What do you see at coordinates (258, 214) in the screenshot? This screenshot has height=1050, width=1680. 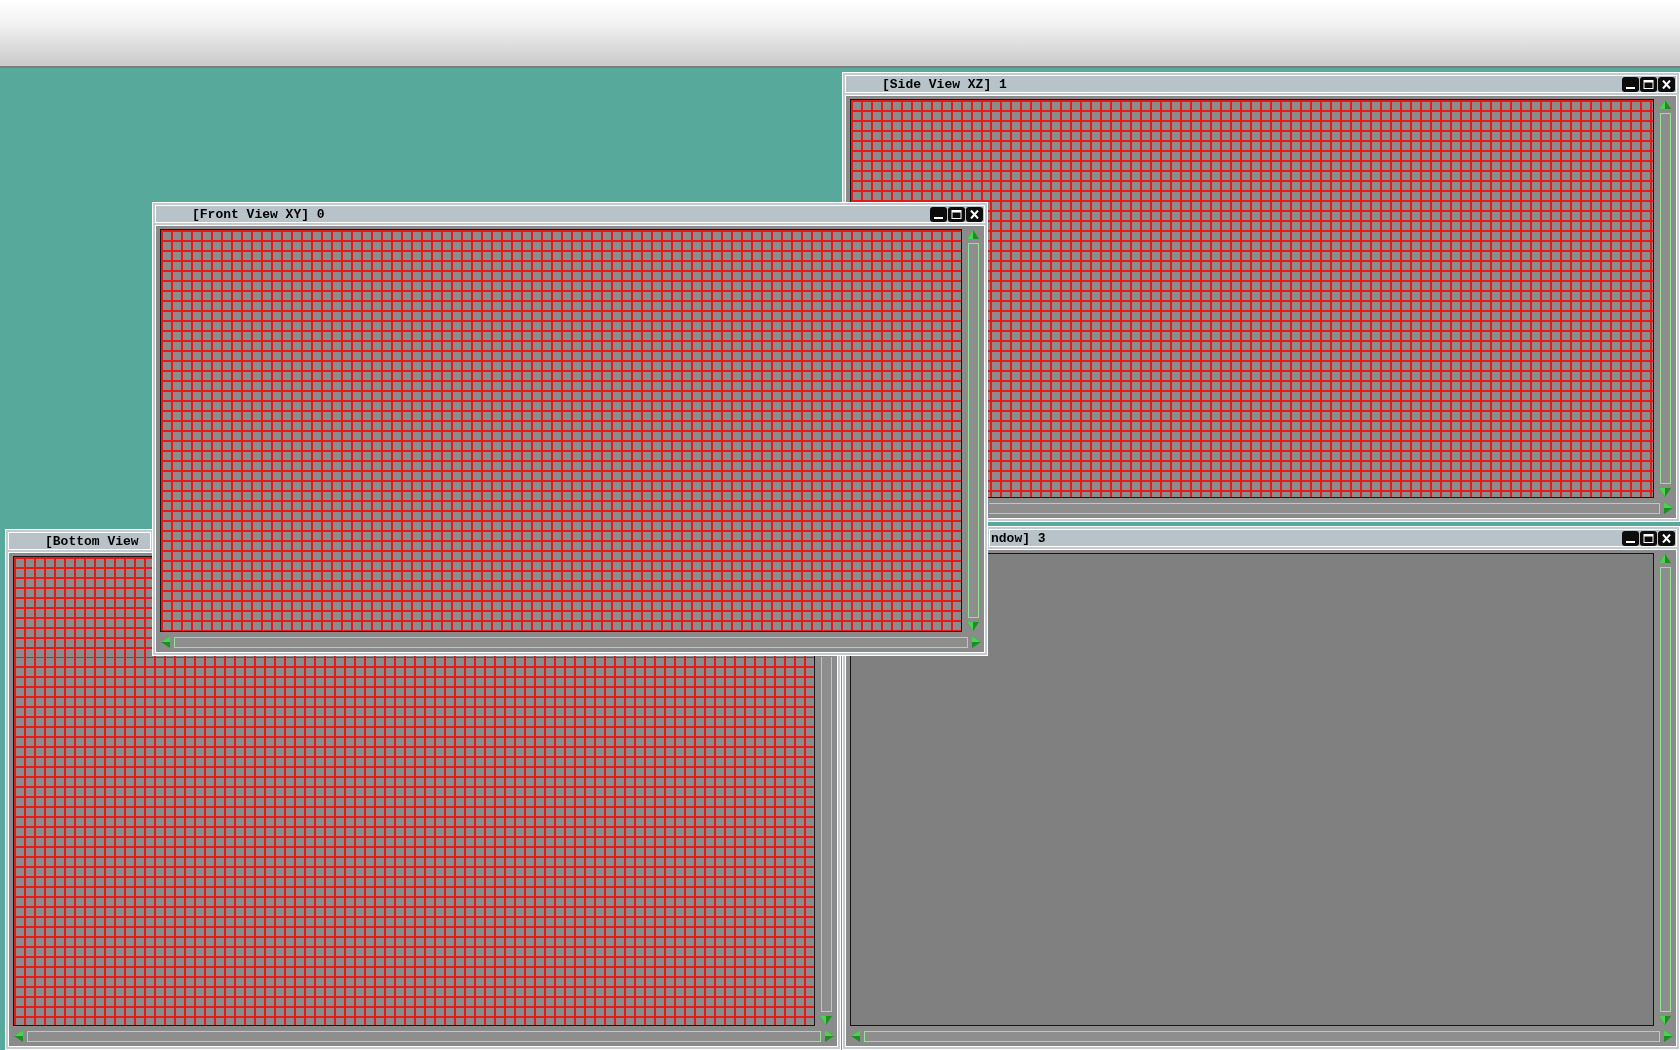 I see `window-title: [Front View XY] 0` at bounding box center [258, 214].